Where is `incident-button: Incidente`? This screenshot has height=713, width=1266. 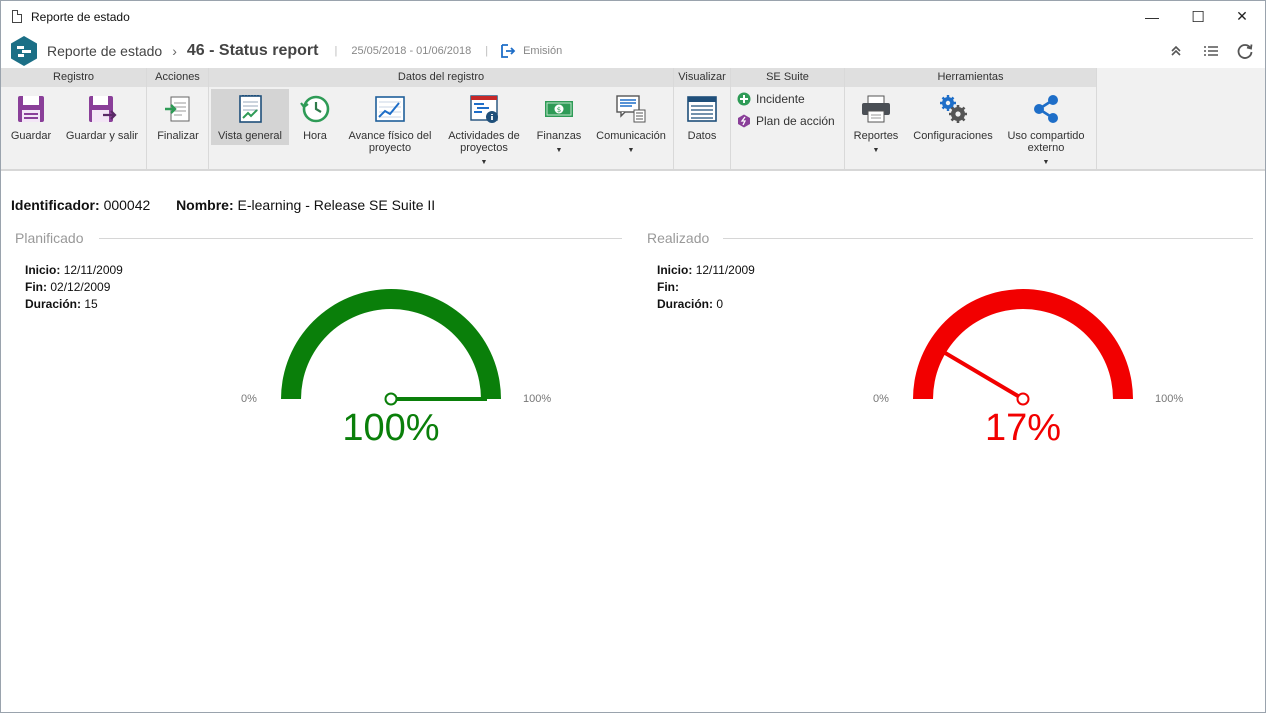
incident-button: Incidente is located at coordinates (771, 99).